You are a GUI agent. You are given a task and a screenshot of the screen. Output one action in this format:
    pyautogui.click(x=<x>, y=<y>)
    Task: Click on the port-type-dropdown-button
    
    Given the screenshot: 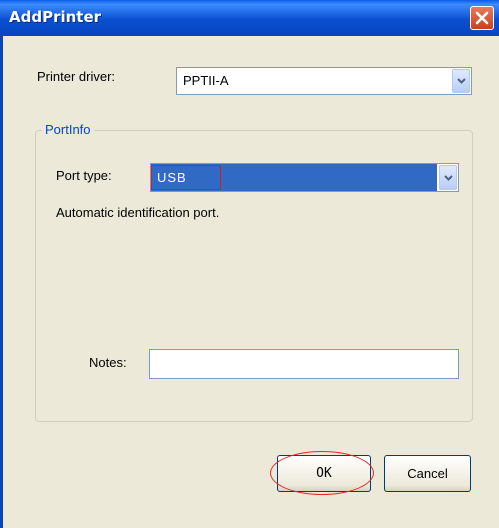 What is the action you would take?
    pyautogui.click(x=448, y=177)
    